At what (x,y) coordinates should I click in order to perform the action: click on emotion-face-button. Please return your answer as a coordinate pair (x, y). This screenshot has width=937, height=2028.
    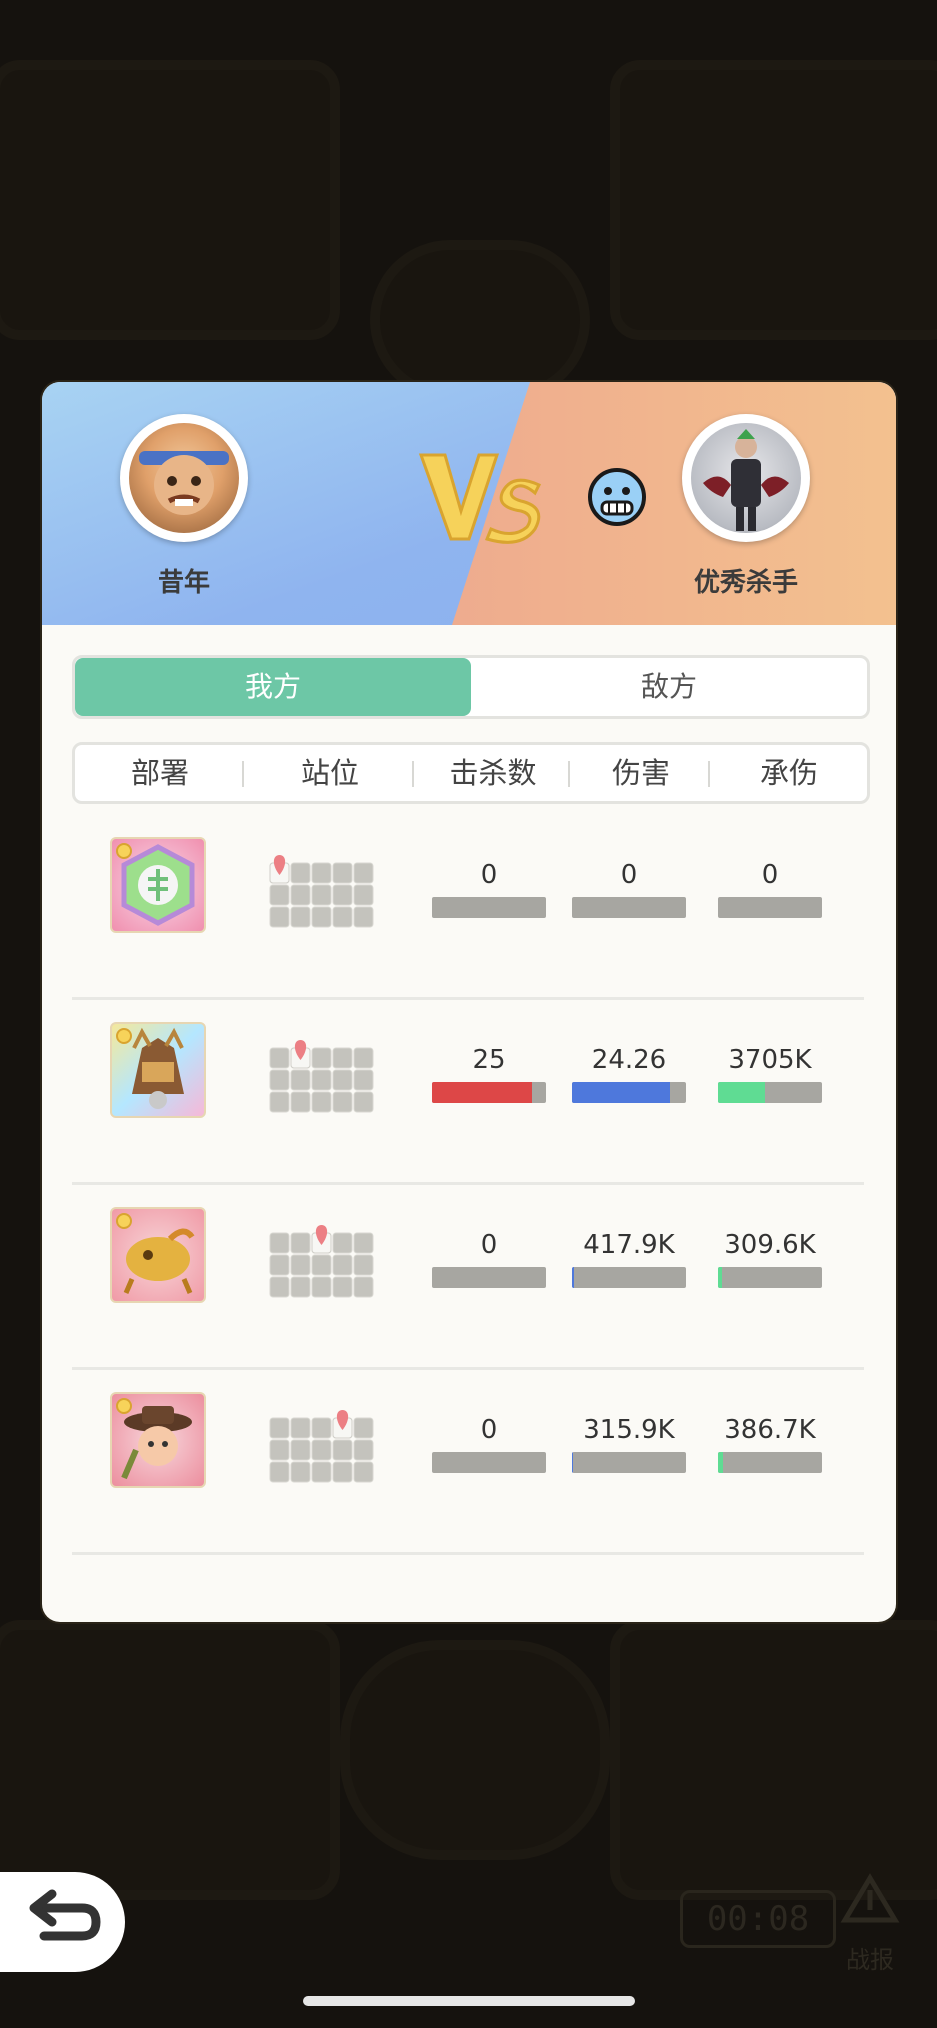
    Looking at the image, I should click on (617, 497).